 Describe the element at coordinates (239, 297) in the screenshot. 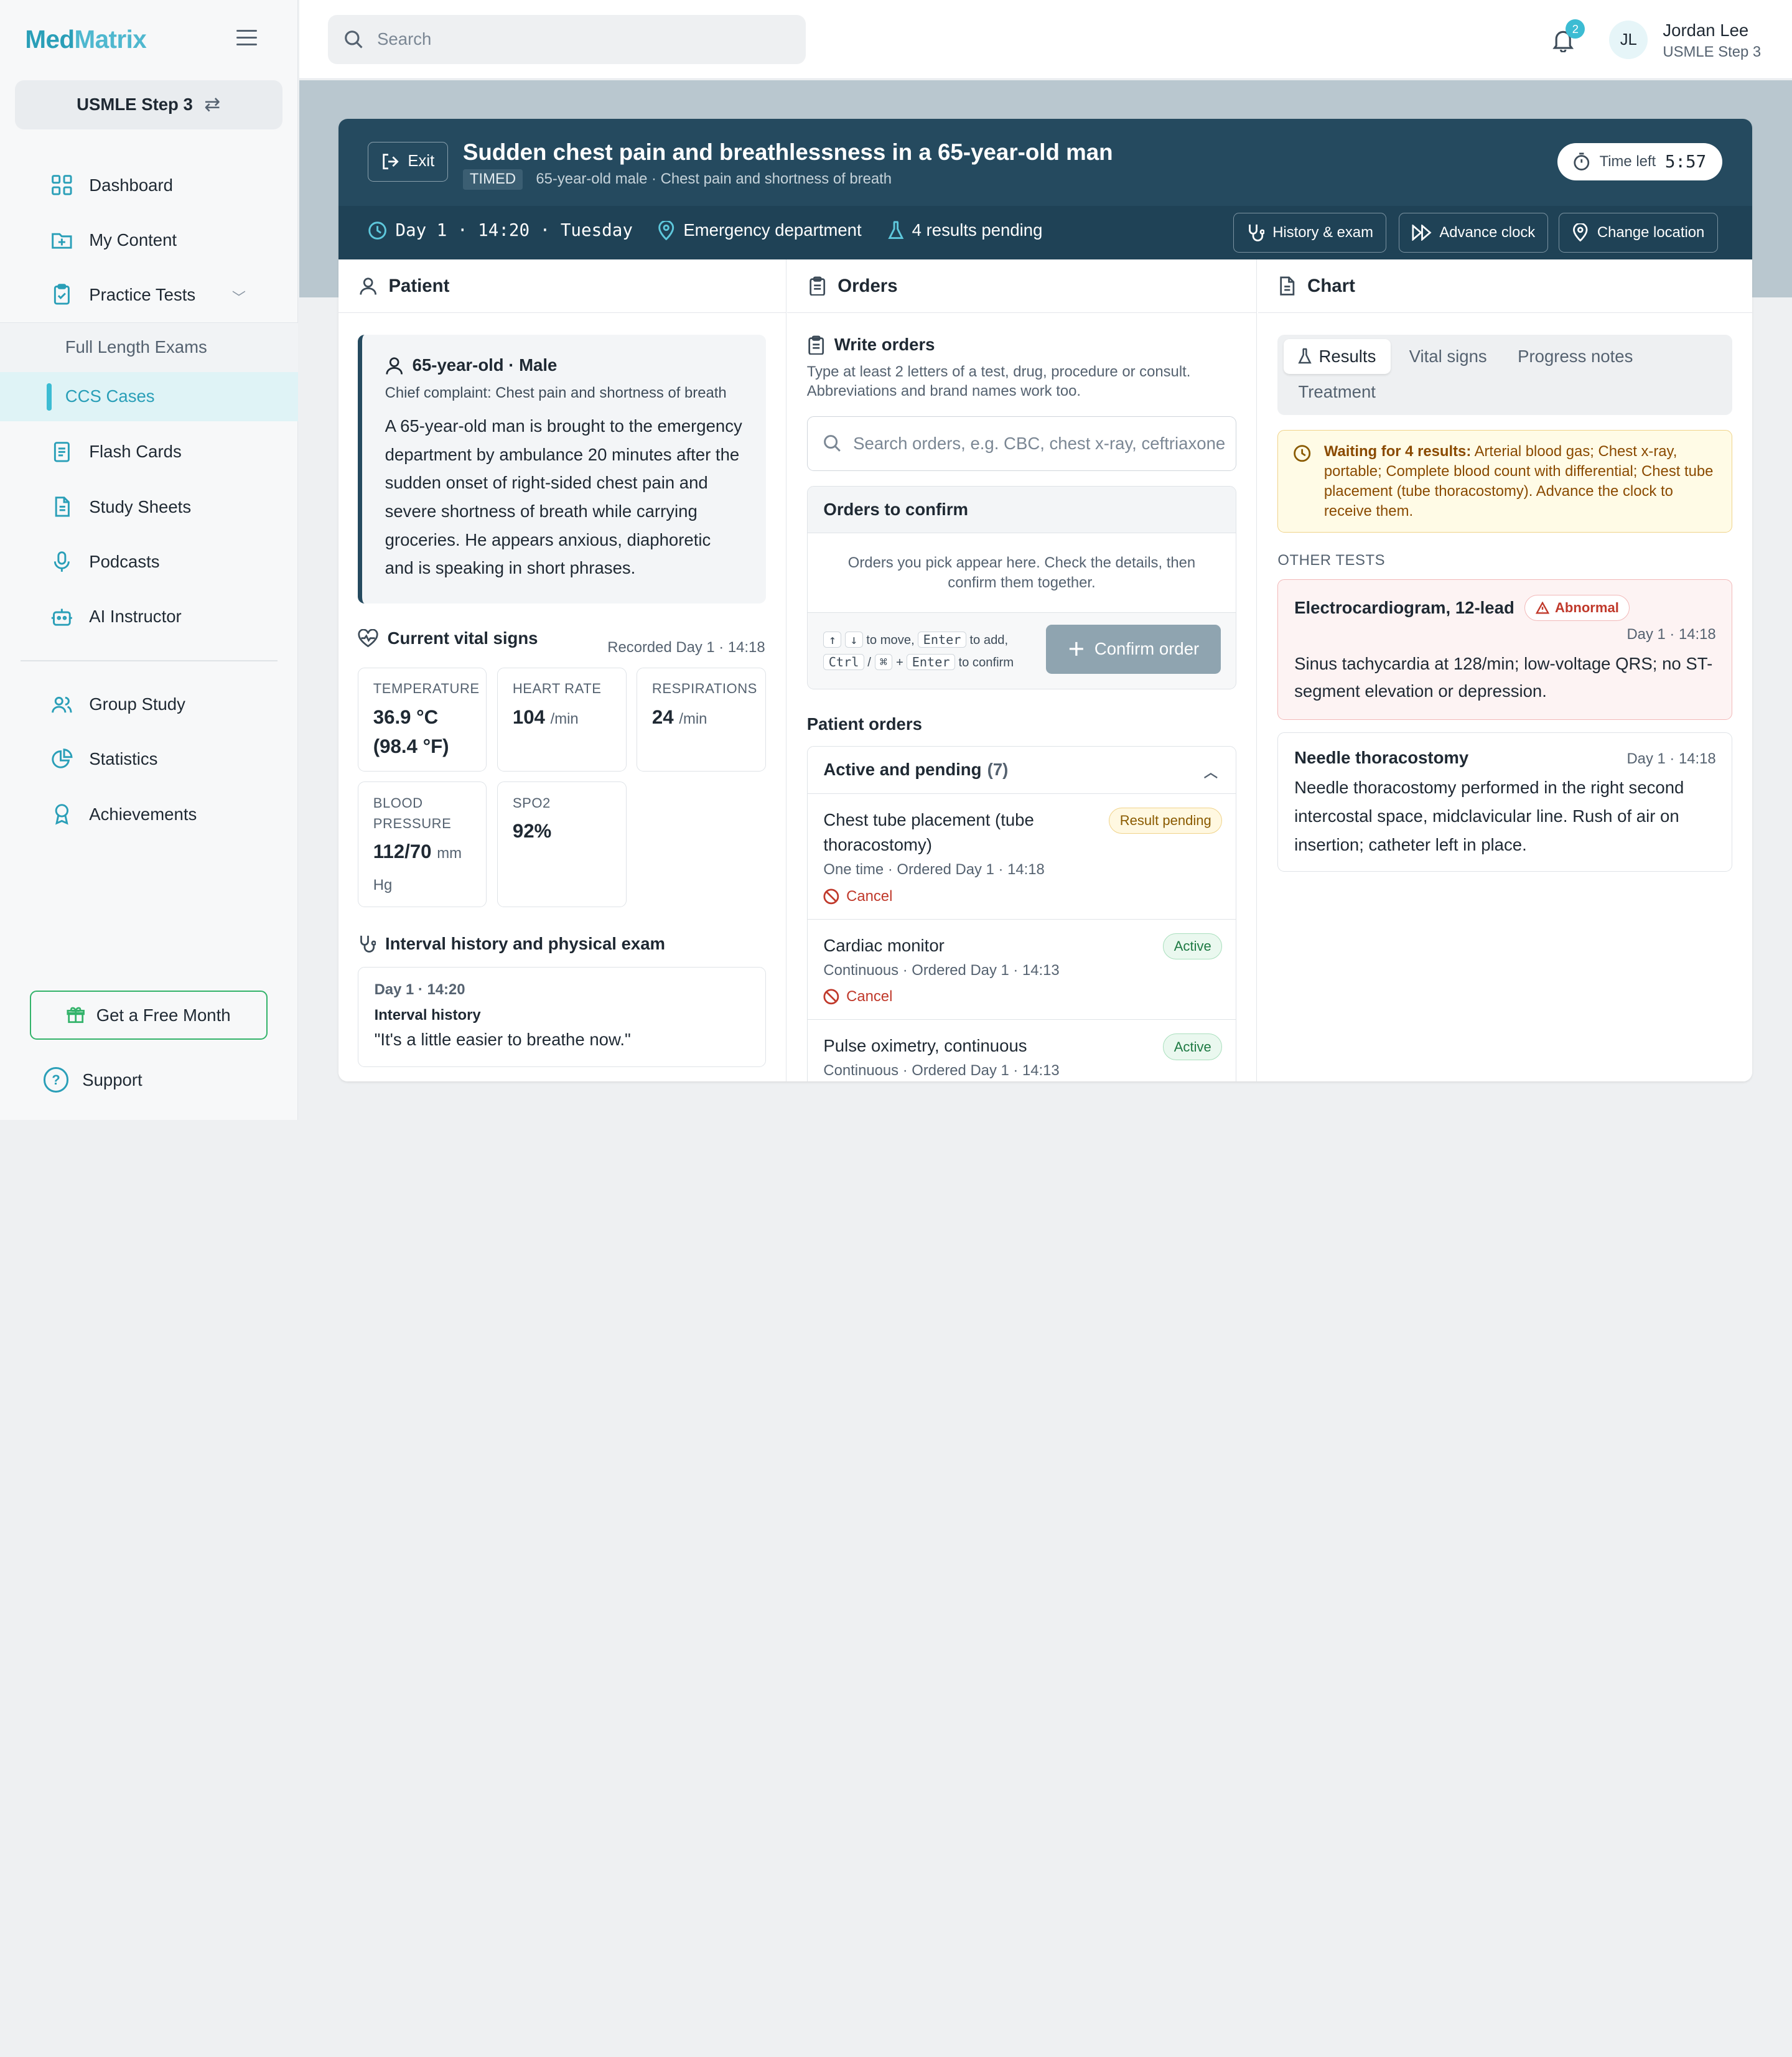

I see `chevron-down-icon: ﹀` at that location.